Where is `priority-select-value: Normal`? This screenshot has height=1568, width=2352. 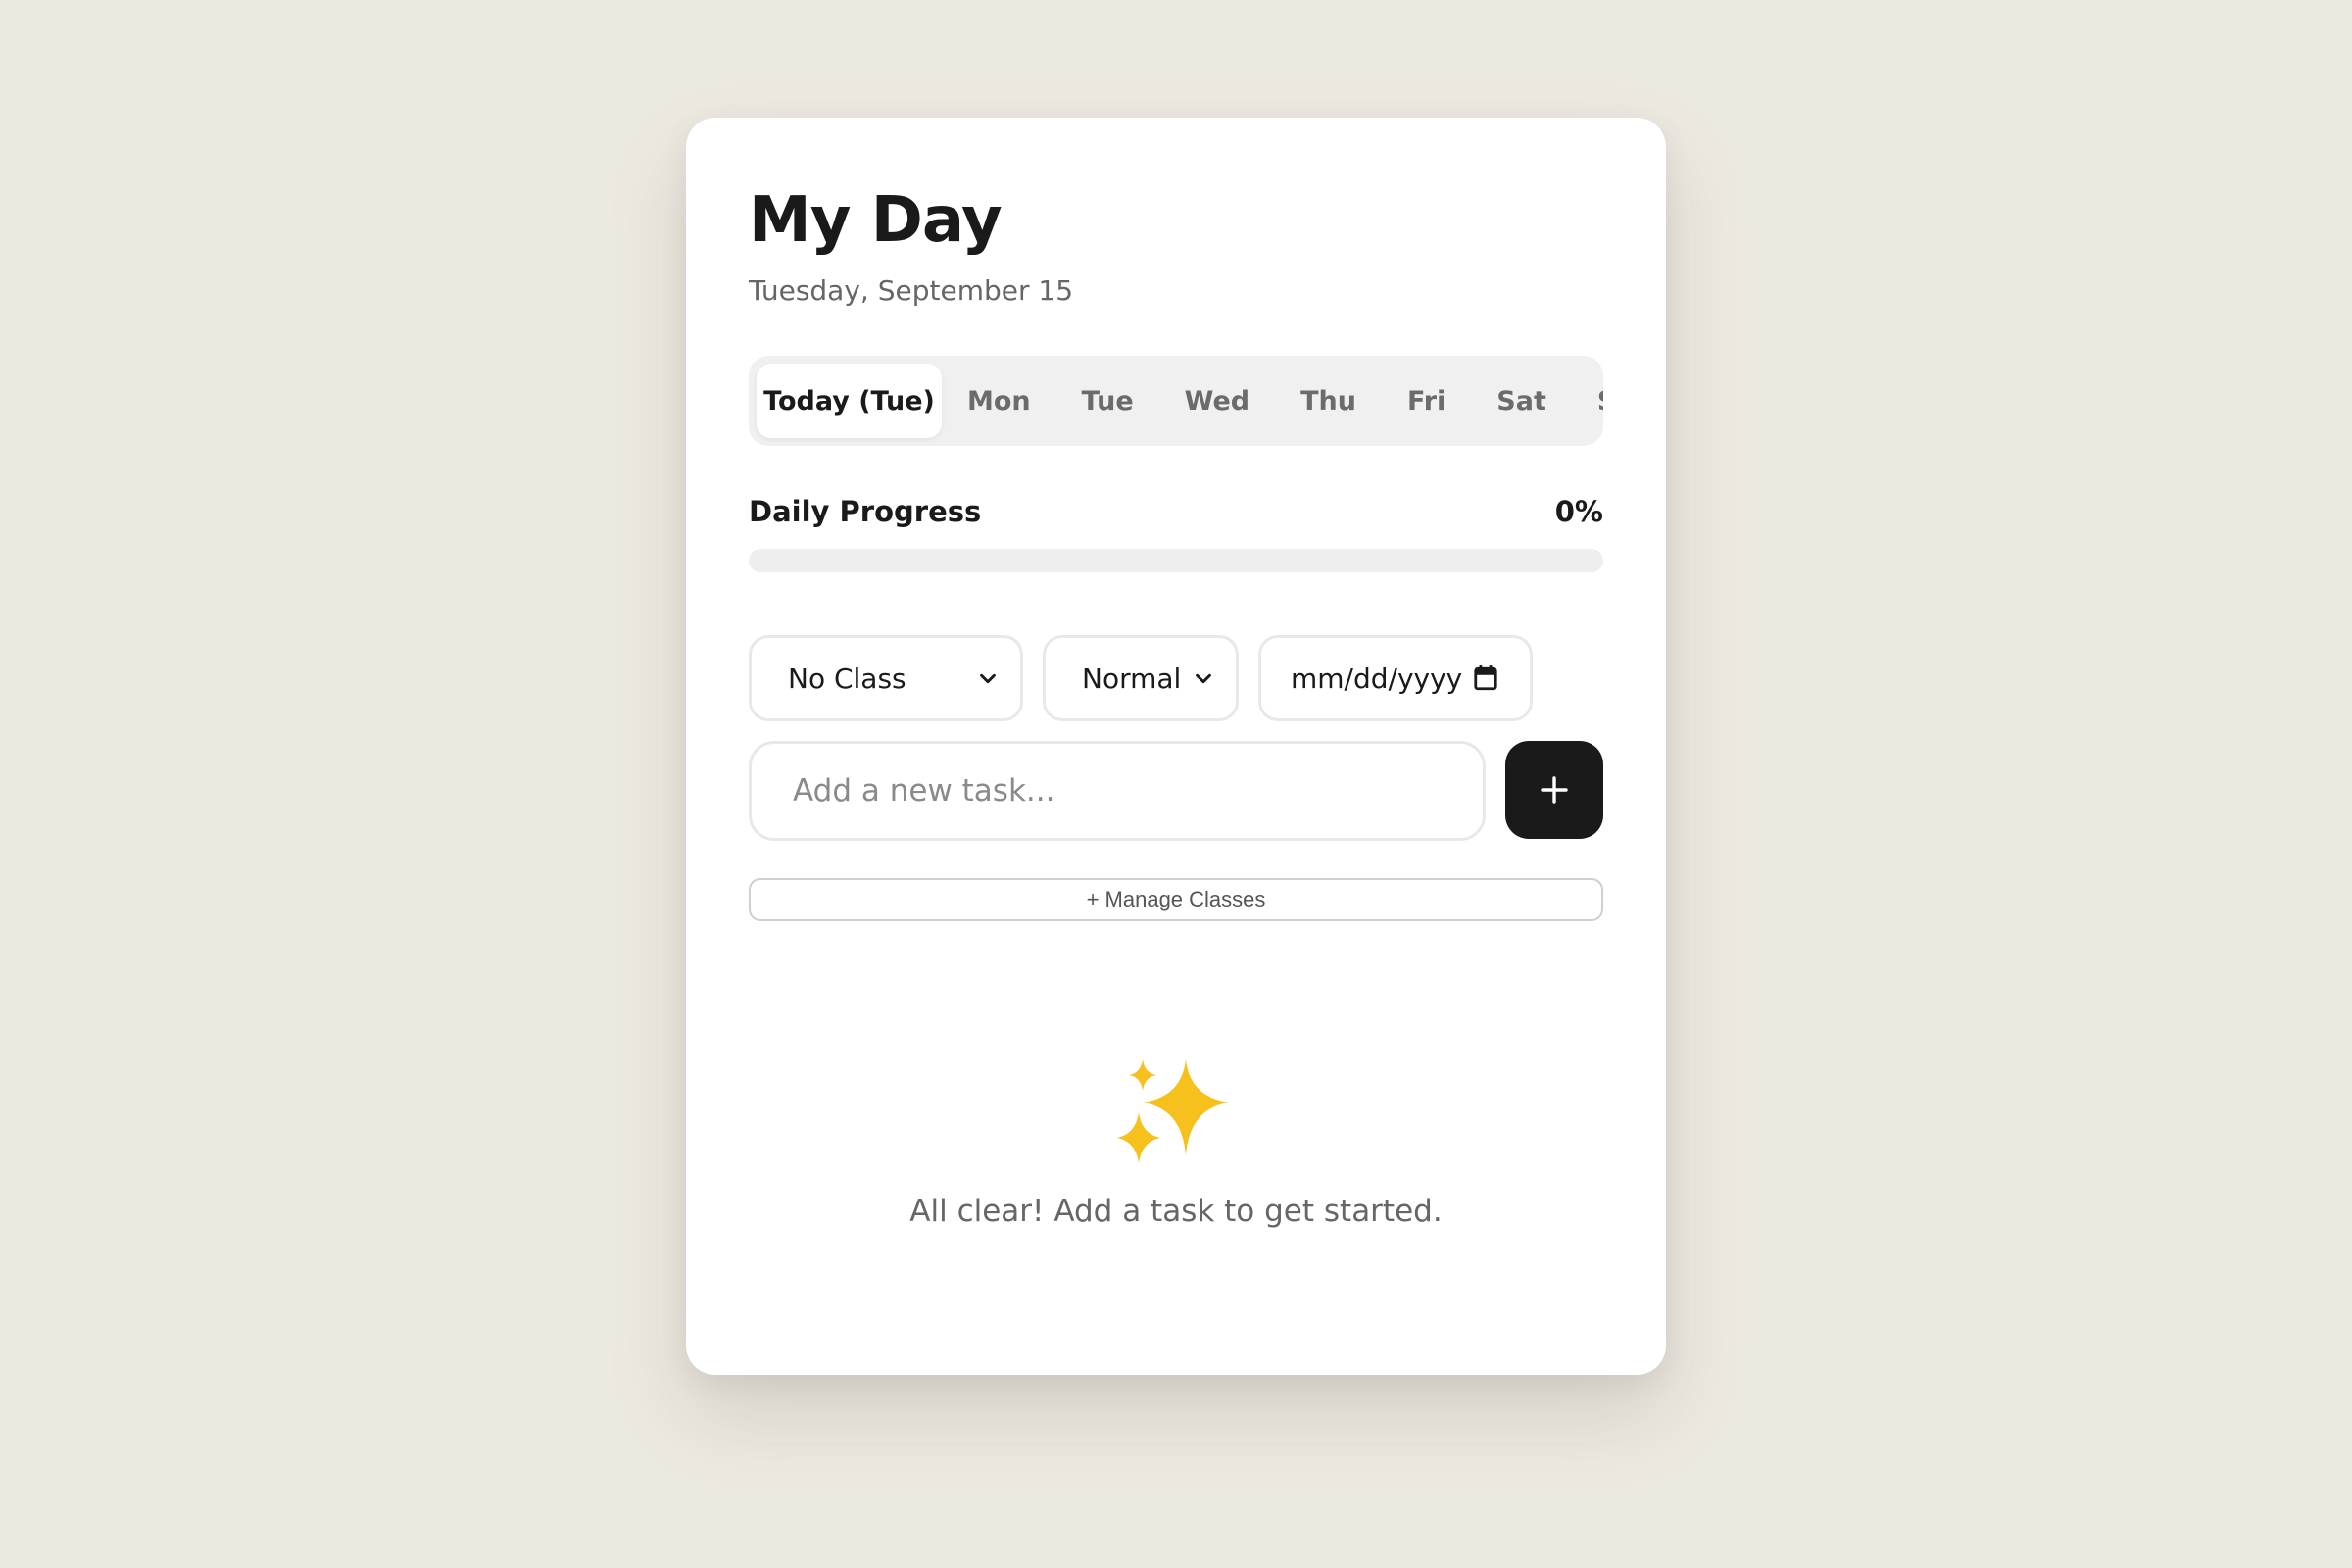
priority-select-value: Normal is located at coordinates (1132, 678).